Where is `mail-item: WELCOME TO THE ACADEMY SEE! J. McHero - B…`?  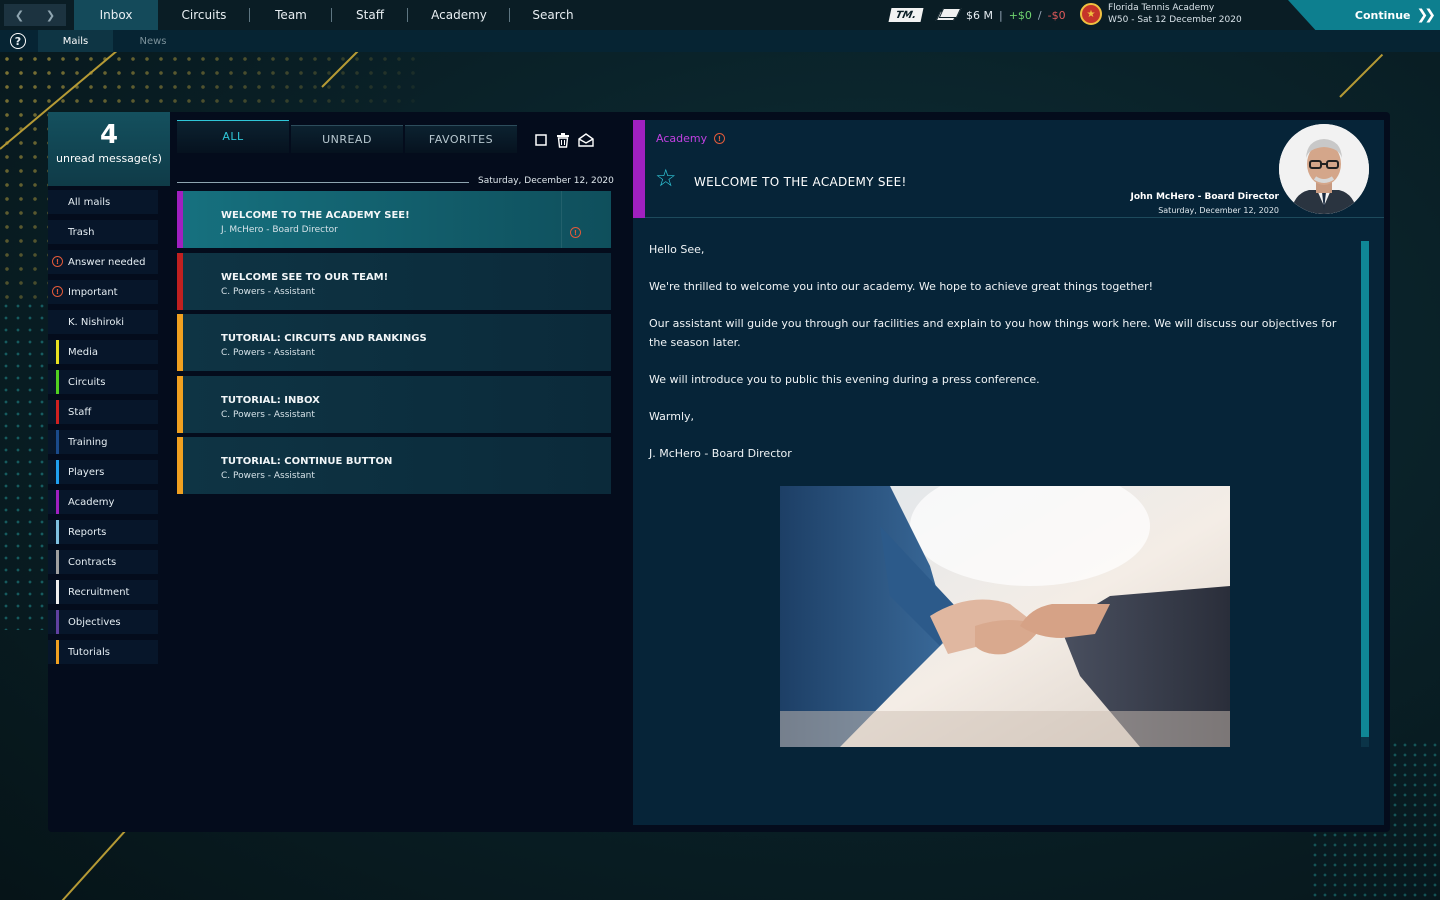
mail-item: WELCOME TO THE ACADEMY SEE! J. McHero - B… is located at coordinates (394, 219).